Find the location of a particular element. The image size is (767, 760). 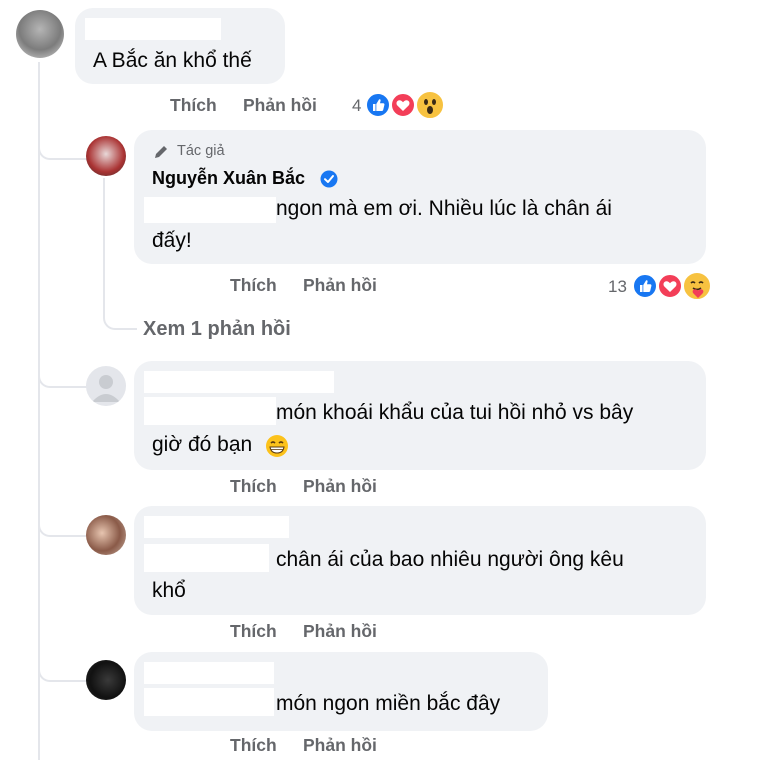

pen-icon is located at coordinates (161, 154).